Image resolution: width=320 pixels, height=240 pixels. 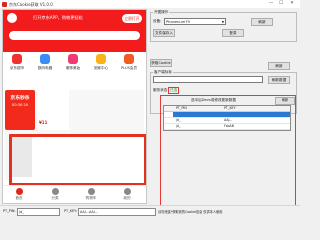 I want to click on flash-sale-card: 京东秒杀 00:30:20, so click(x=20, y=110).